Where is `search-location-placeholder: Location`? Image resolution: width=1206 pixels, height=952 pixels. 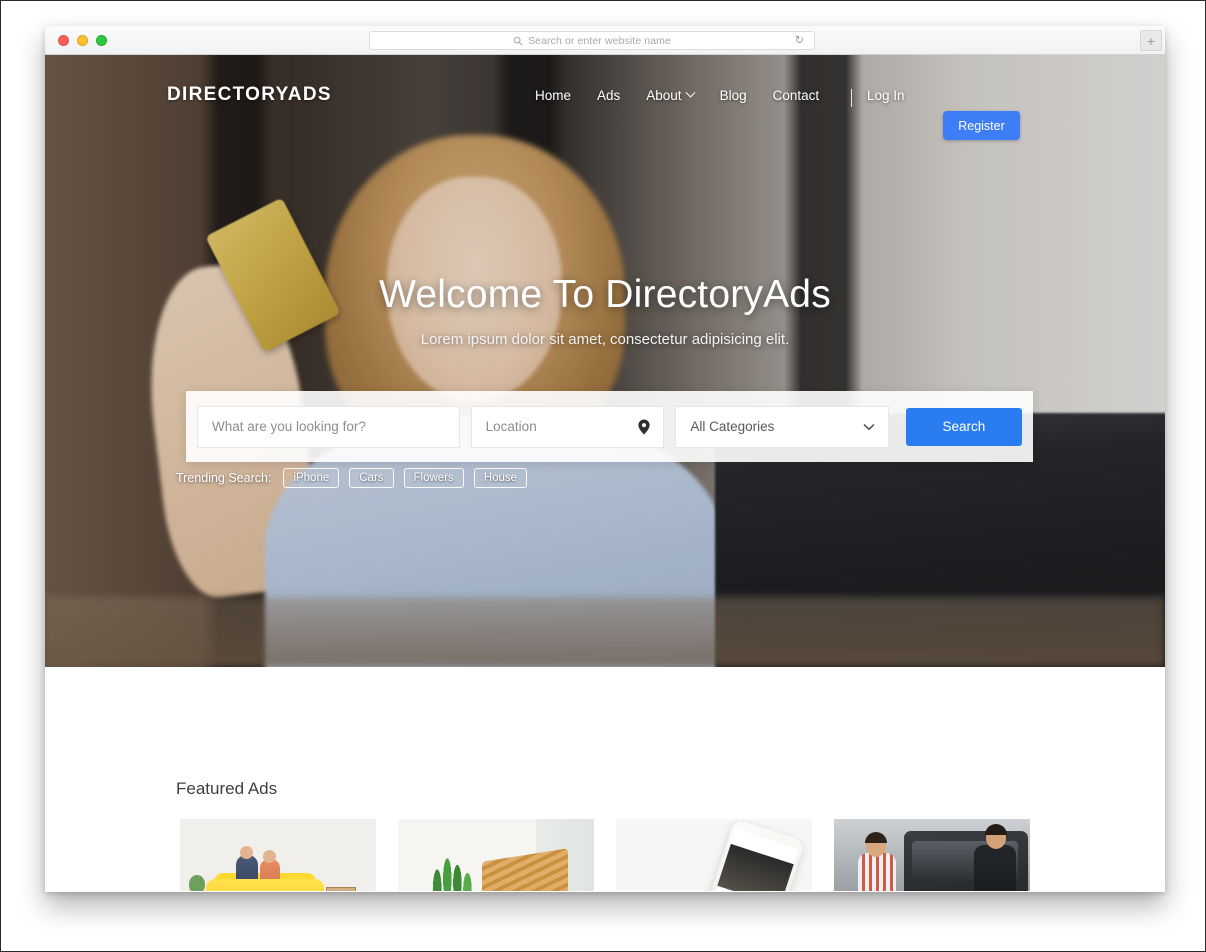
search-location-placeholder: Location is located at coordinates (511, 426).